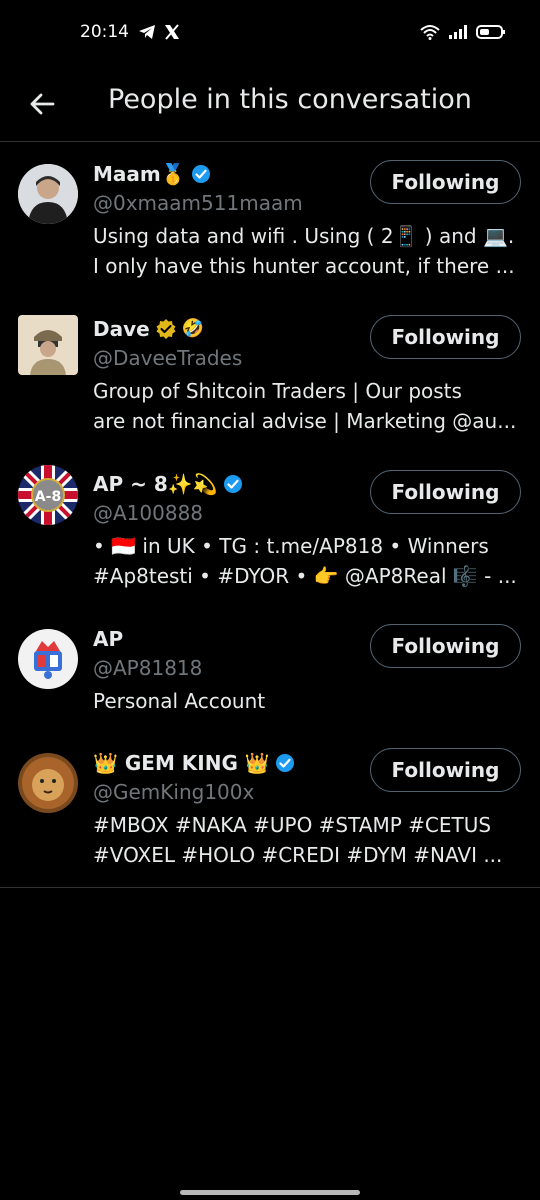  I want to click on display-name: AP, so click(108, 639).